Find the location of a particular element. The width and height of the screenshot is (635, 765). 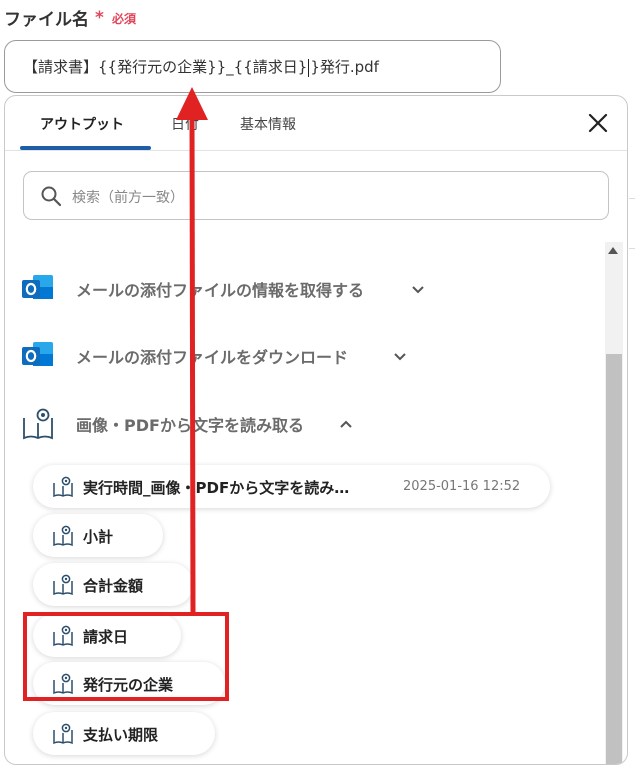

section-mail-attachment-download: メールの添付ファイルをダウンロード is located at coordinates (220, 356).